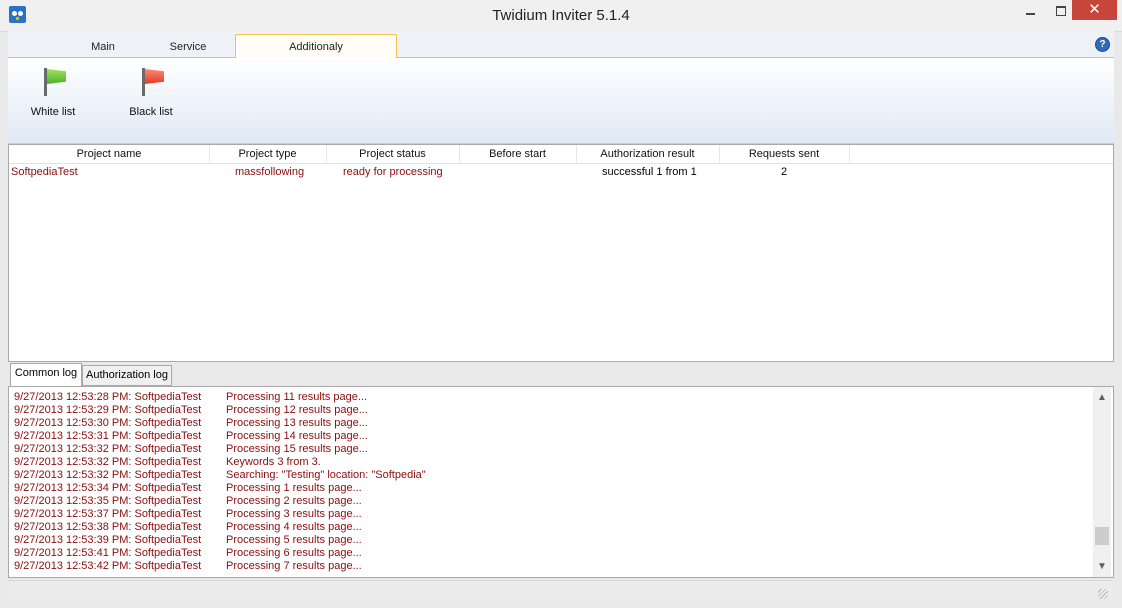 This screenshot has height=608, width=1122. Describe the element at coordinates (1102, 44) in the screenshot. I see `help-icon: ?` at that location.